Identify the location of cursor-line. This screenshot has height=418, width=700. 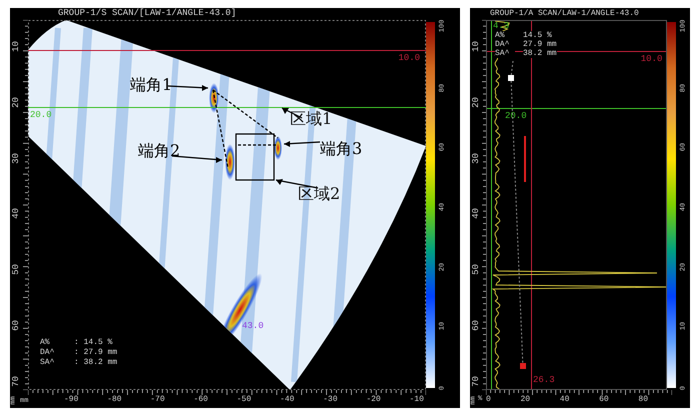
(531, 205).